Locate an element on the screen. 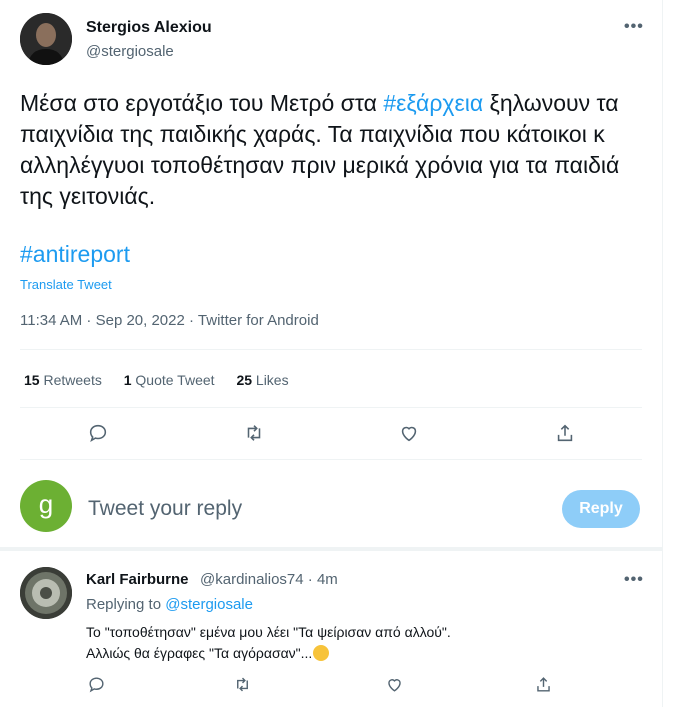 The width and height of the screenshot is (680, 707). likes-stat: 25 Likes is located at coordinates (262, 380).